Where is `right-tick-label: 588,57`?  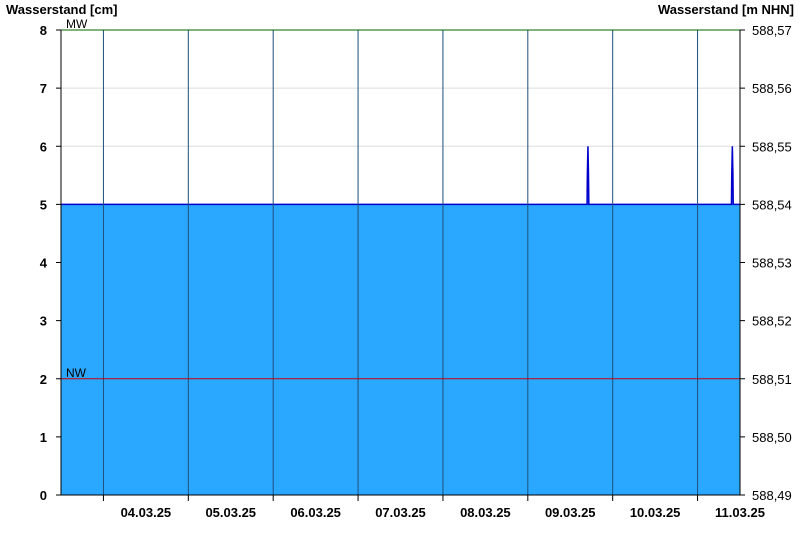
right-tick-label: 588,57 is located at coordinates (772, 30).